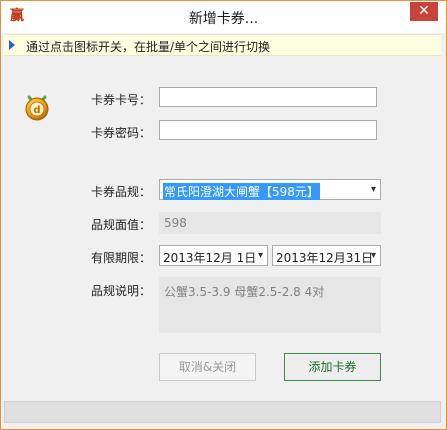  What do you see at coordinates (268, 97) in the screenshot?
I see `card-number-input` at bounding box center [268, 97].